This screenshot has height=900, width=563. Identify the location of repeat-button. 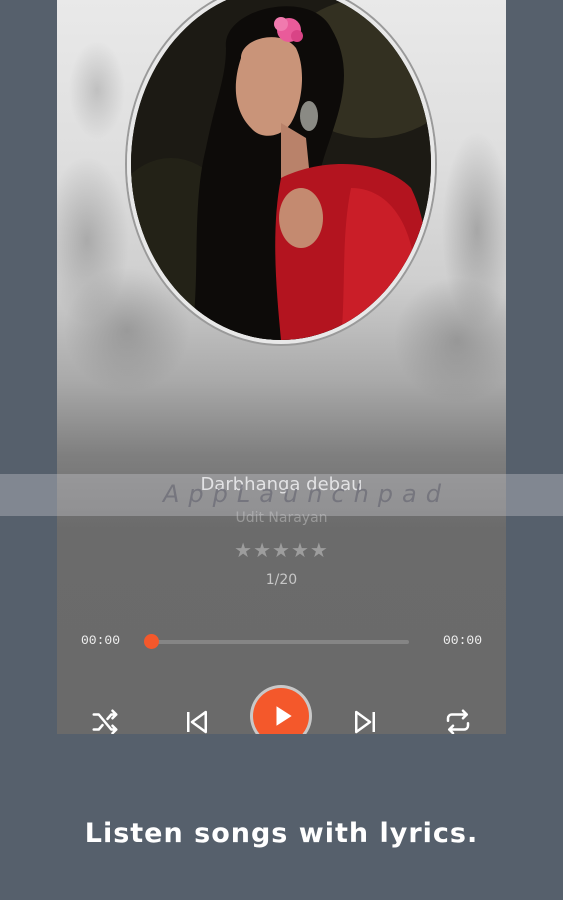
(458, 719).